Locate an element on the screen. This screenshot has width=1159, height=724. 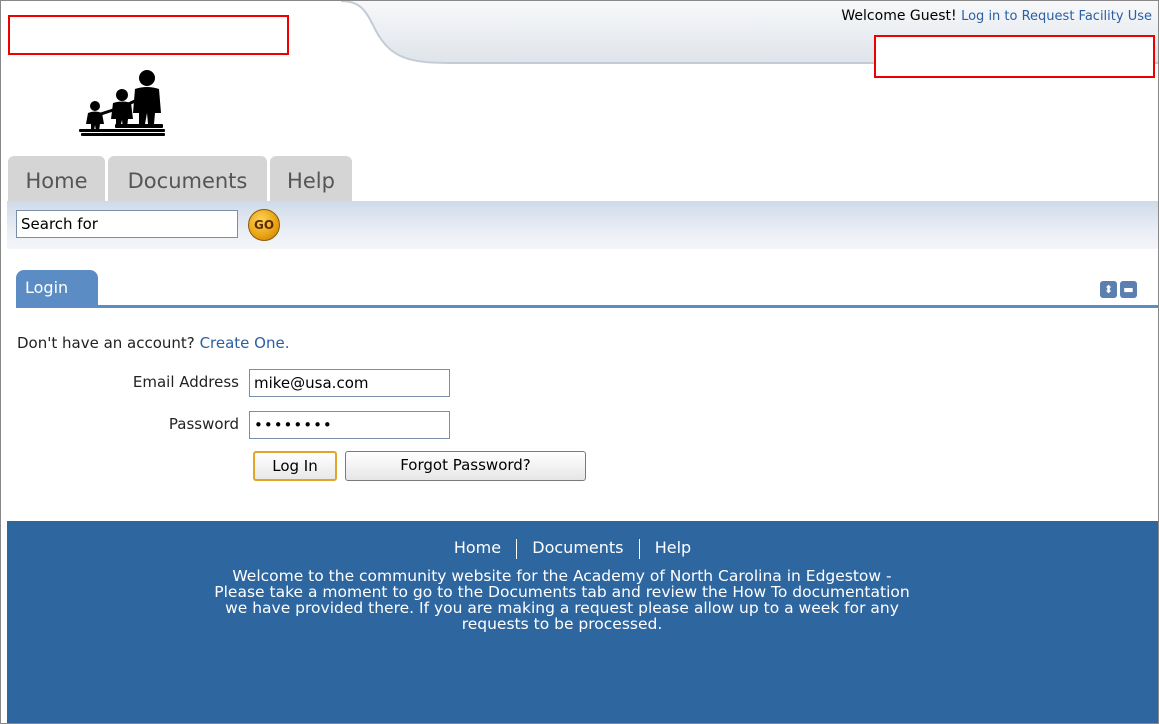
forgot-password-button: Forgot Password? is located at coordinates (465, 466).